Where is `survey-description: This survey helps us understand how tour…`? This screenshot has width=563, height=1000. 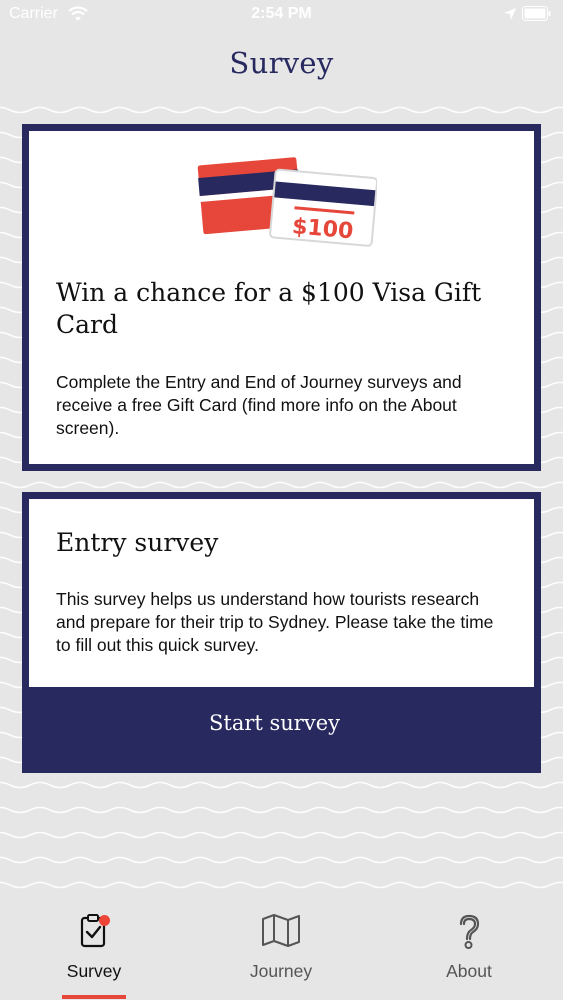 survey-description: This survey helps us understand how tour… is located at coordinates (275, 622).